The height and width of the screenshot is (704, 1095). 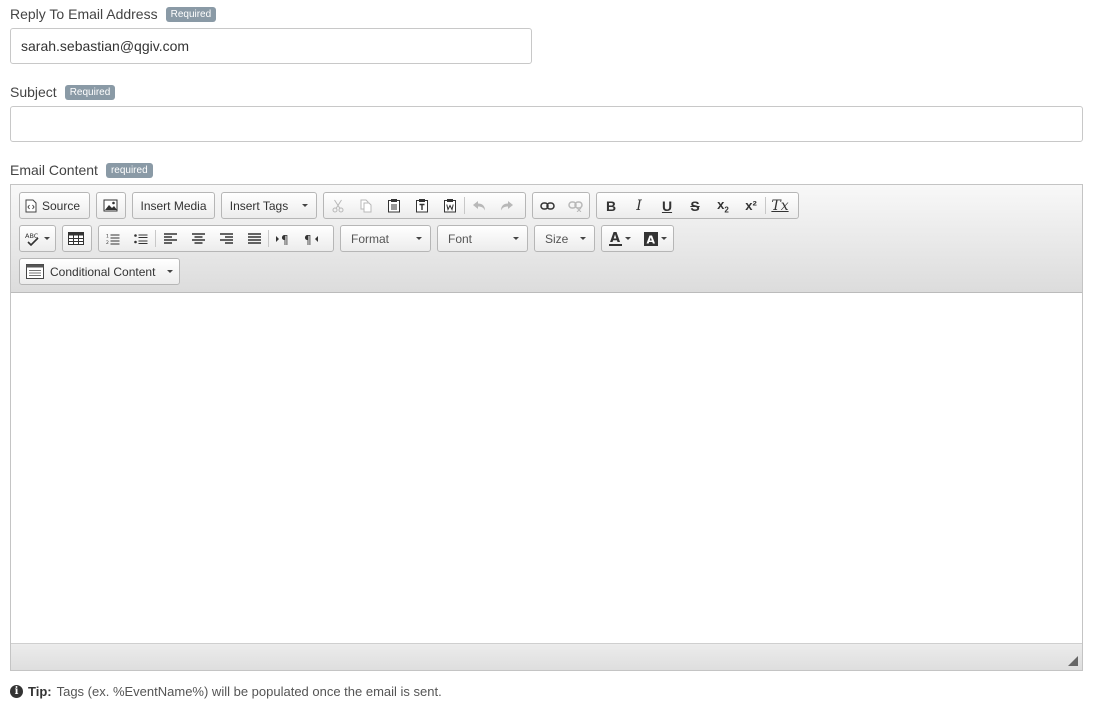 I want to click on paste-button, so click(x=394, y=205).